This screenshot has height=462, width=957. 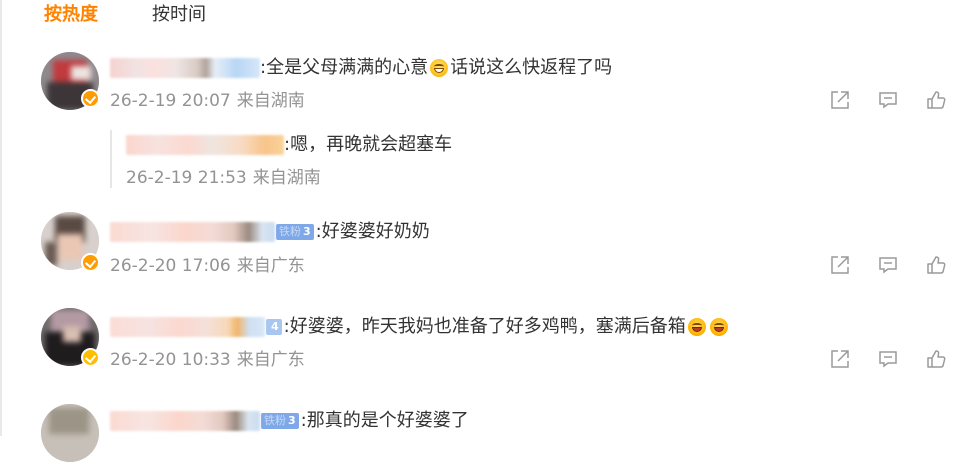 What do you see at coordinates (439, 68) in the screenshot?
I see `grin-emoji-icon` at bounding box center [439, 68].